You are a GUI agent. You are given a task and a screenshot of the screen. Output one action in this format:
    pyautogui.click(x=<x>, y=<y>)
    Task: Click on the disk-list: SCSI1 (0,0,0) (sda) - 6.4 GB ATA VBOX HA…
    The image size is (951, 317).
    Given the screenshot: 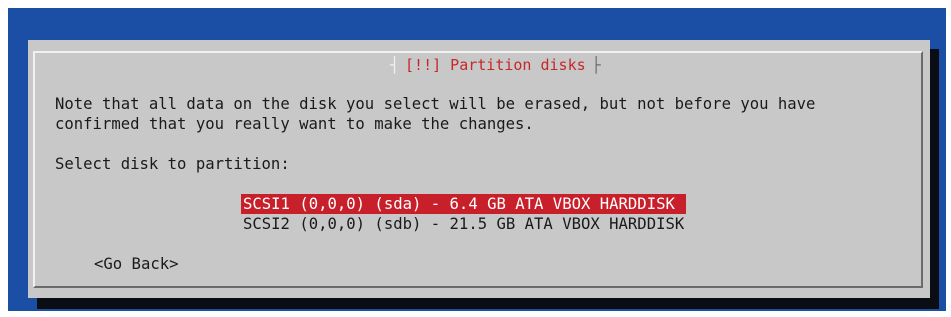 What is the action you would take?
    pyautogui.click(x=464, y=214)
    